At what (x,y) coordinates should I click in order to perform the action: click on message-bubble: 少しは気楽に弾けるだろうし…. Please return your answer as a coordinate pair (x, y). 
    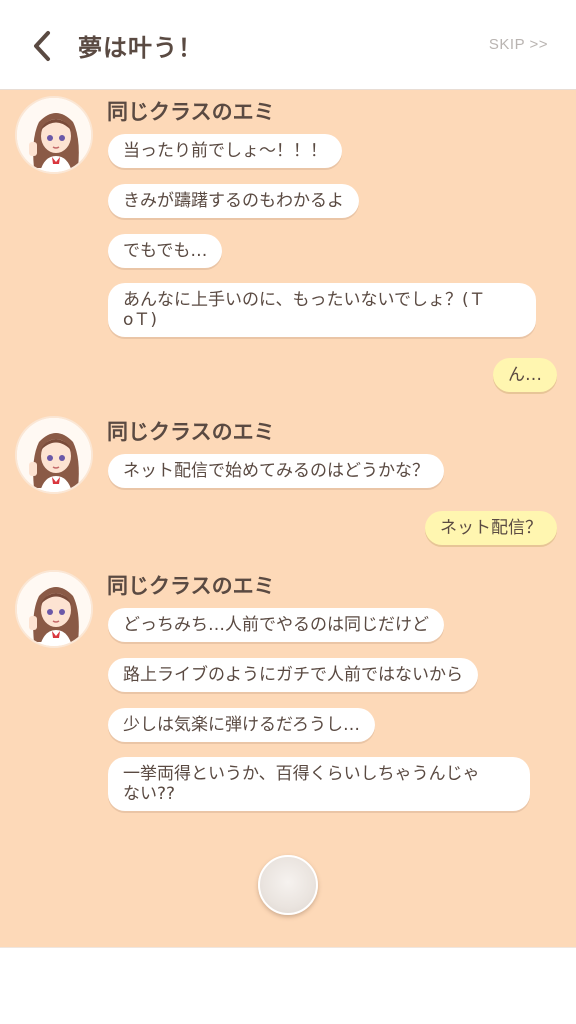
    Looking at the image, I should click on (241, 725).